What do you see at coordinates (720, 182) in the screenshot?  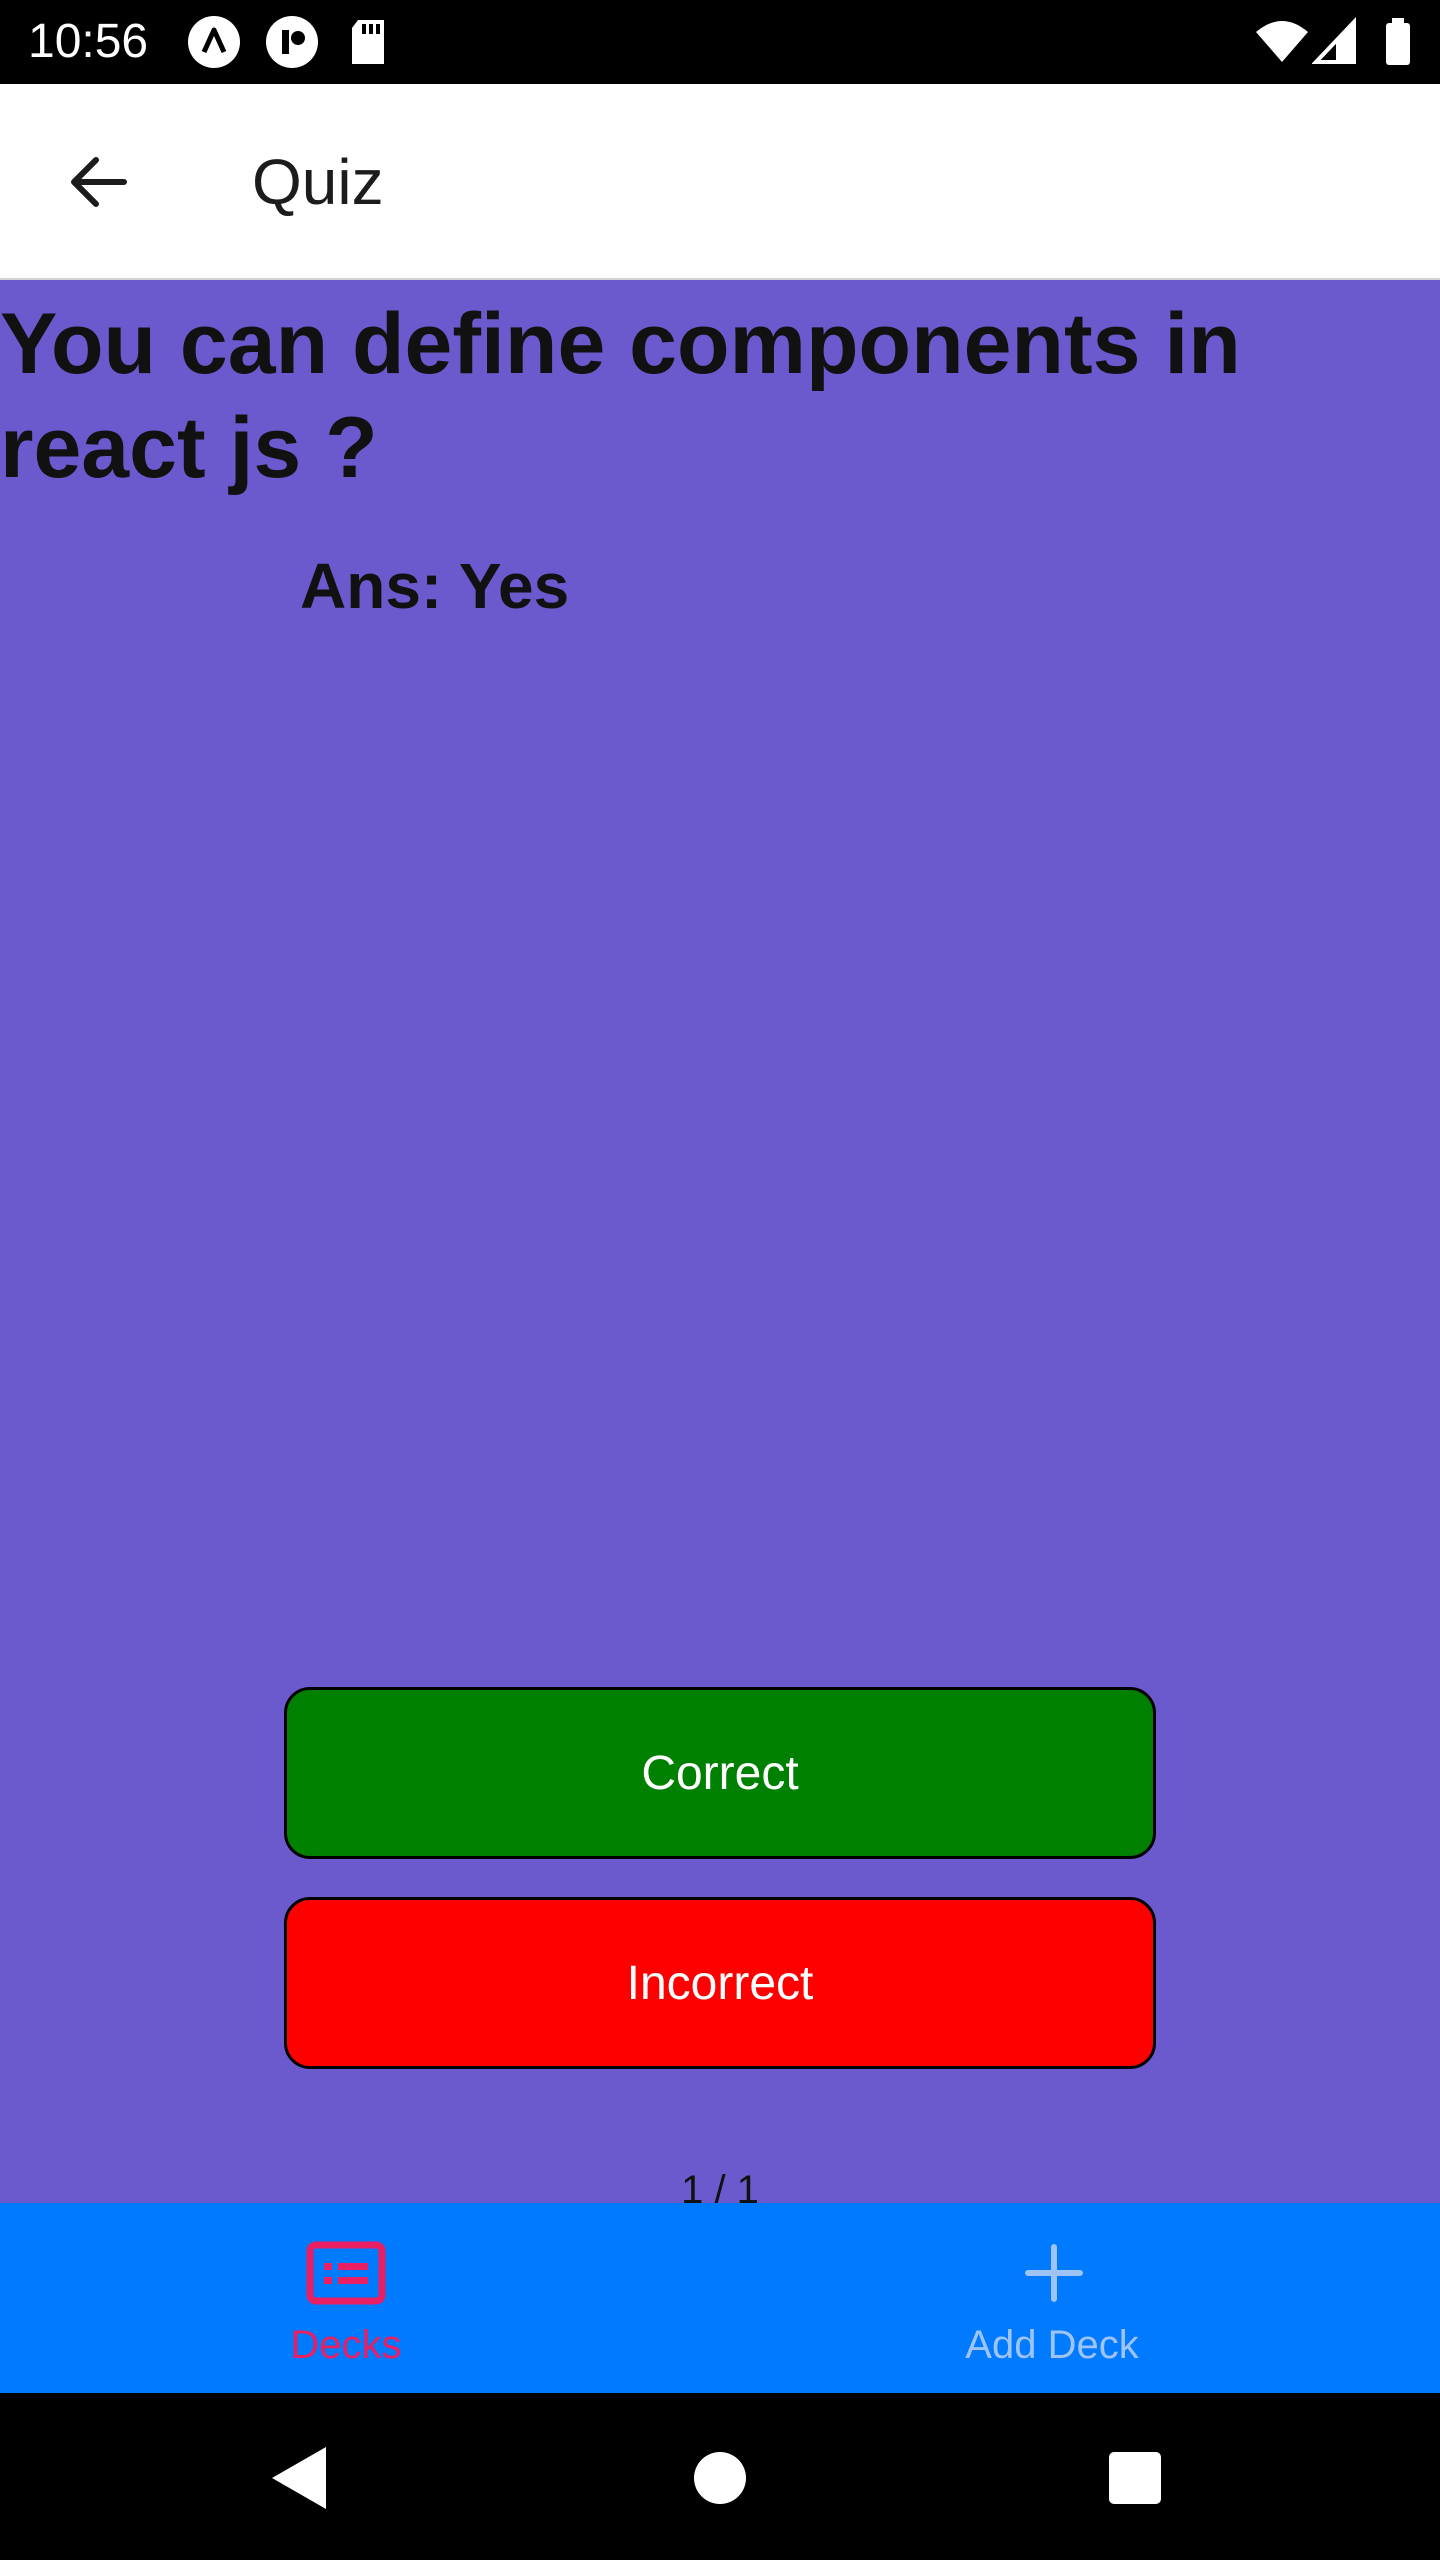 I see `app-bar: Quiz` at bounding box center [720, 182].